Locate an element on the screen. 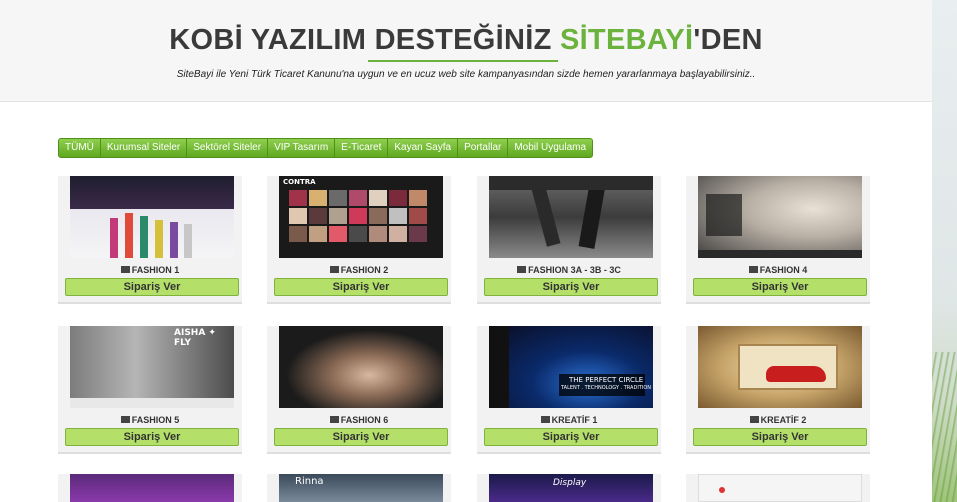 Image resolution: width=957 pixels, height=502 pixels. template-title: KREATİF 2 is located at coordinates (778, 420).